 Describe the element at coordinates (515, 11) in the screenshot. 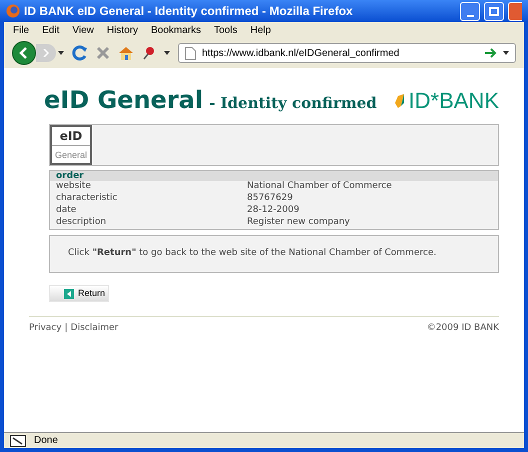

I see `close-button` at that location.